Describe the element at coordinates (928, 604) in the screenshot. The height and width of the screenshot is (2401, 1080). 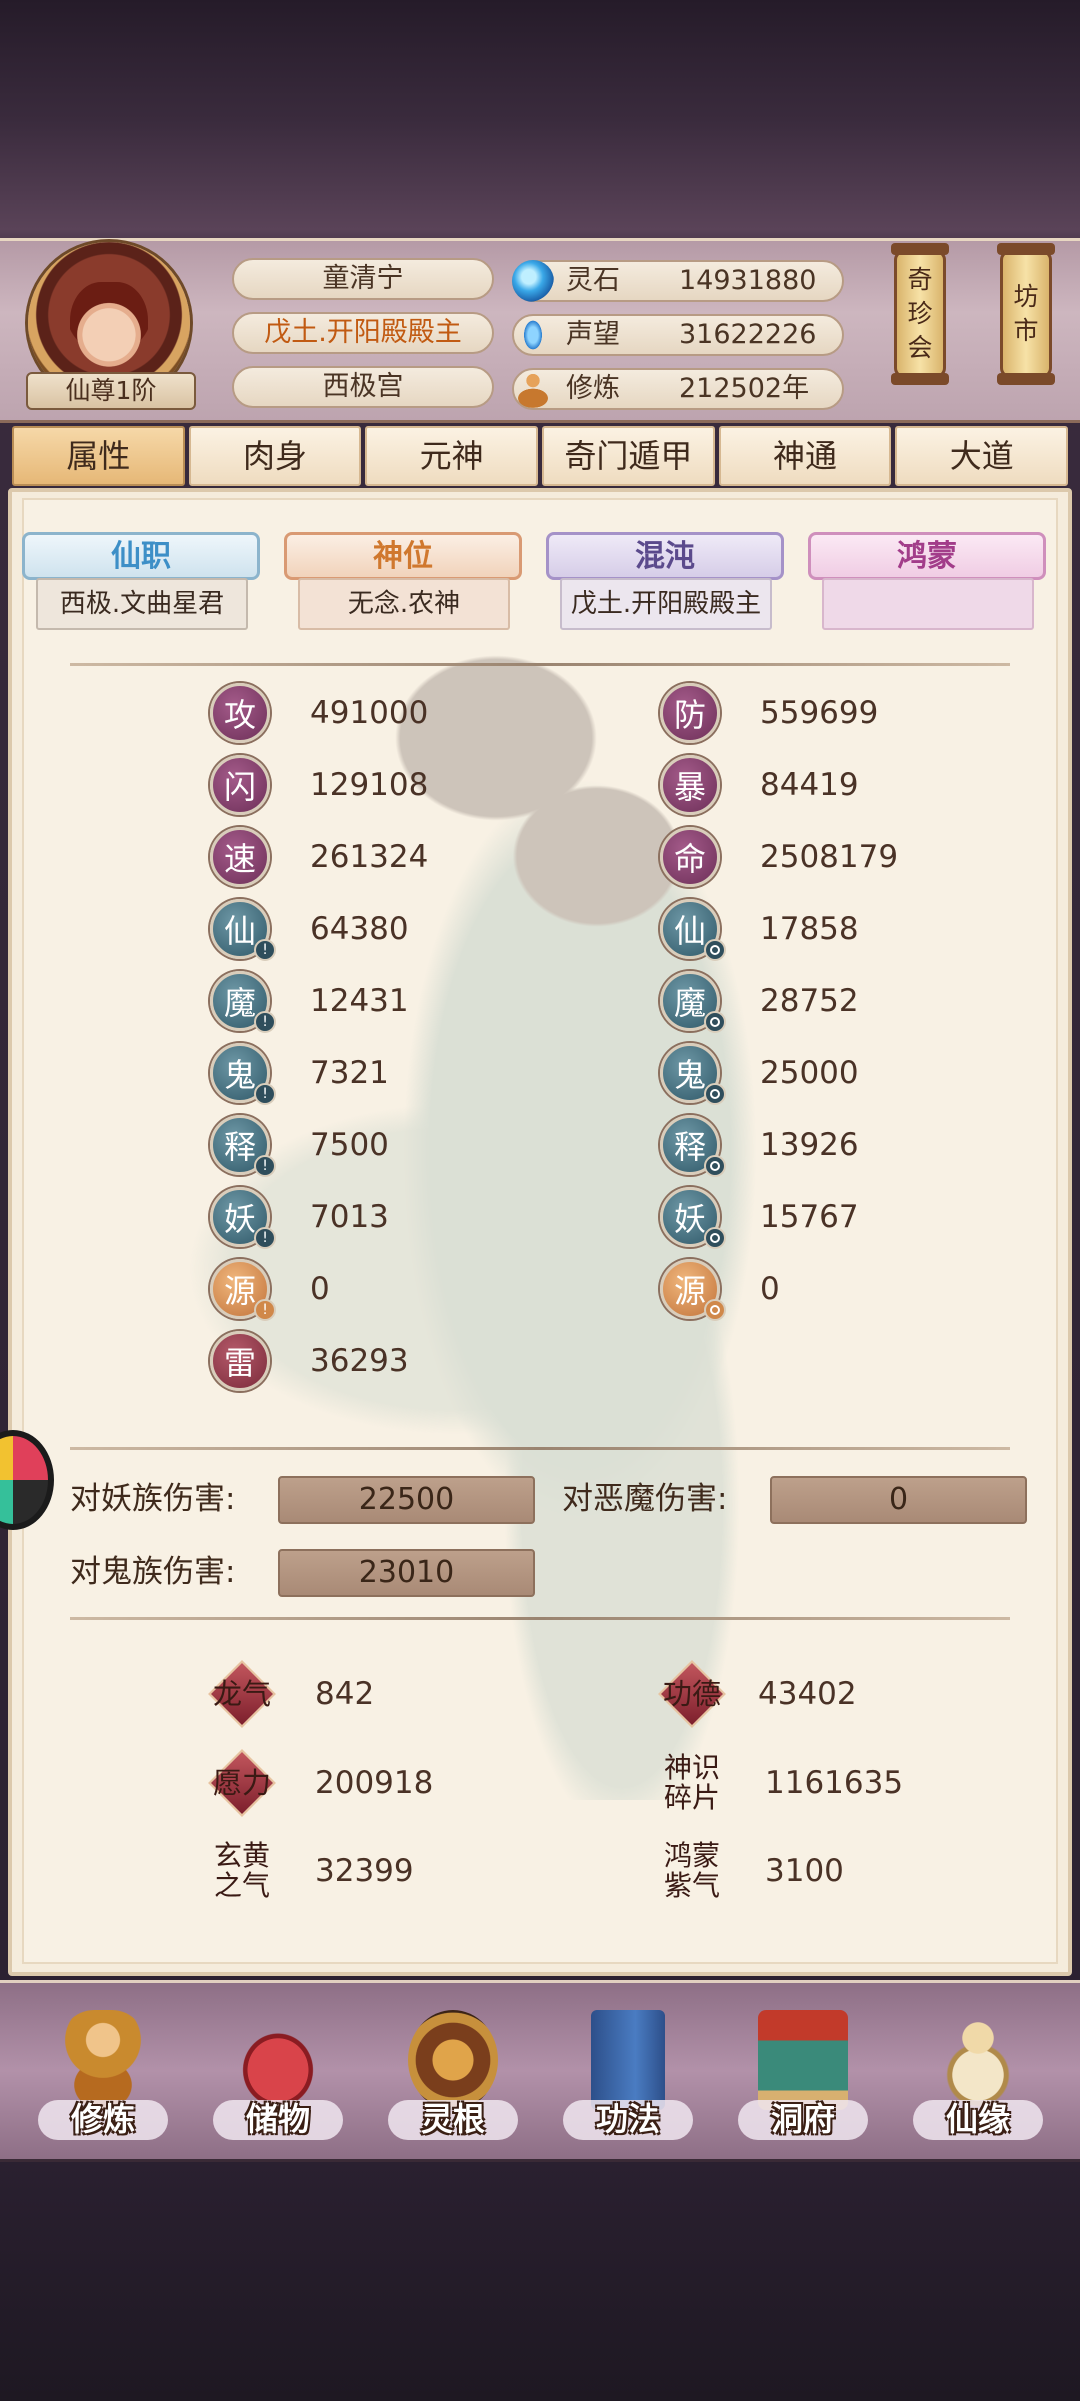
I see `rank-value-hongmeng` at that location.